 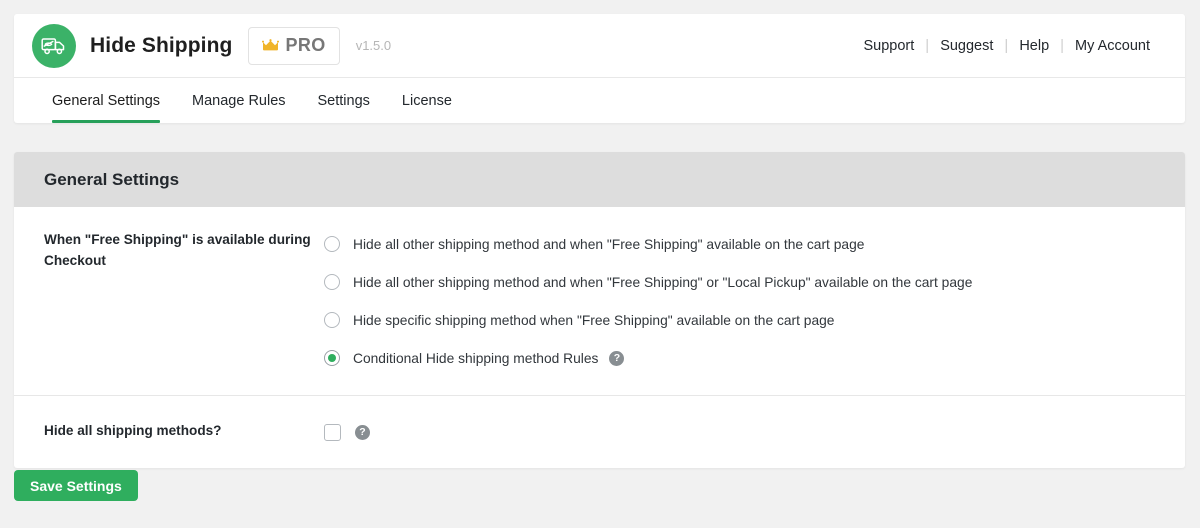 I want to click on version-label: v1.5.0, so click(x=373, y=45).